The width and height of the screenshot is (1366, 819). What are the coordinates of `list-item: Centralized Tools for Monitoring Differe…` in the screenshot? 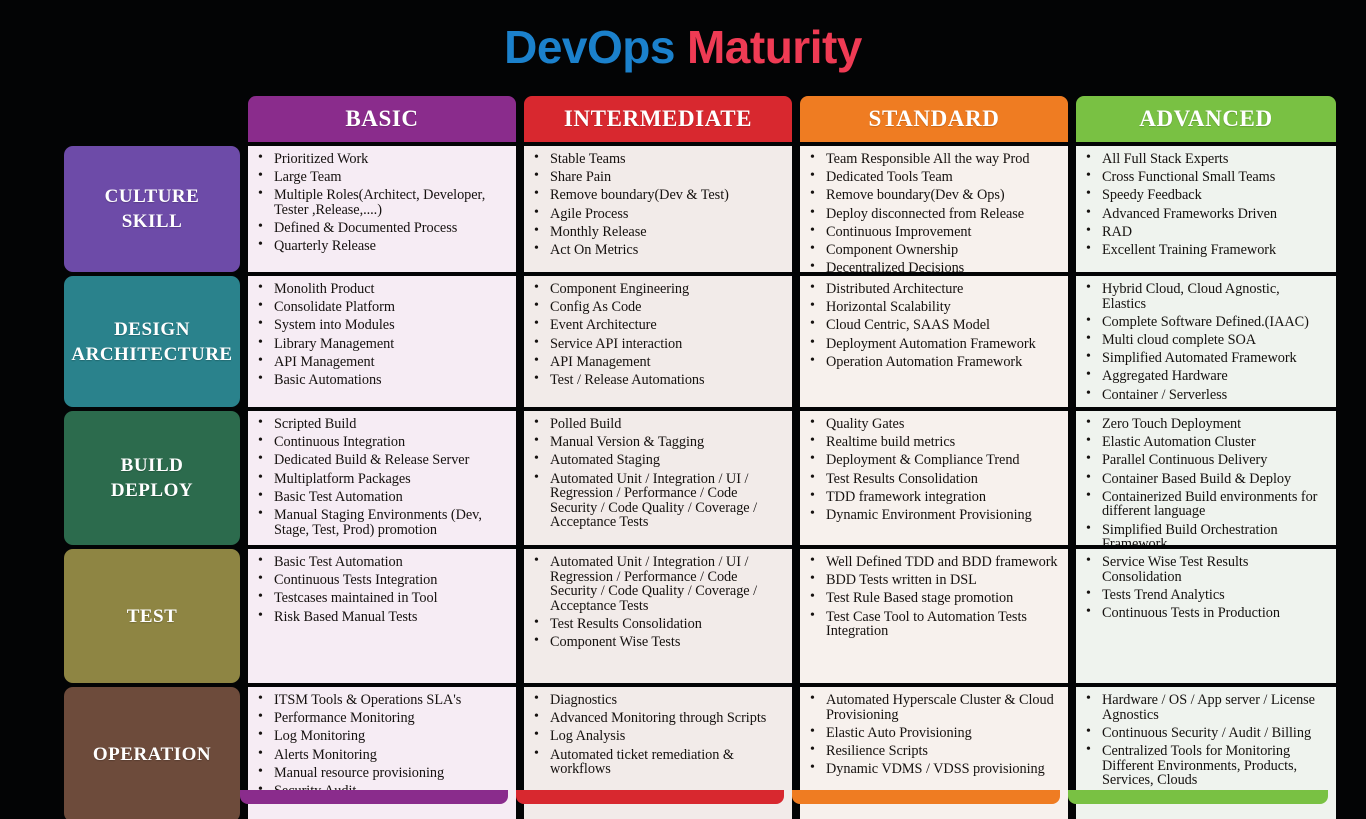 It's located at (1204, 765).